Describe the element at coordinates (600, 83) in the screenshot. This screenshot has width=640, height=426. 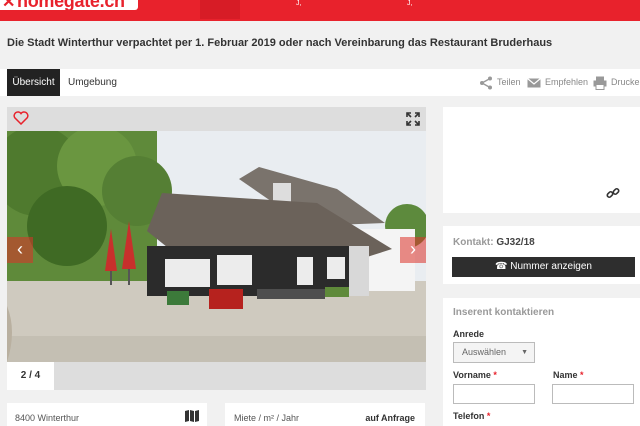
I see `printer-icon` at that location.